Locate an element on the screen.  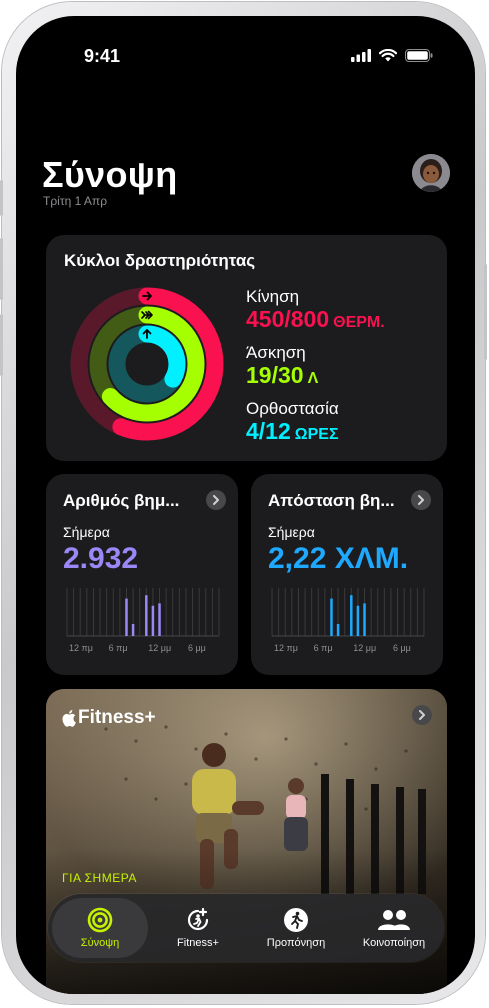
move-label: Κίνηση is located at coordinates (273, 296).